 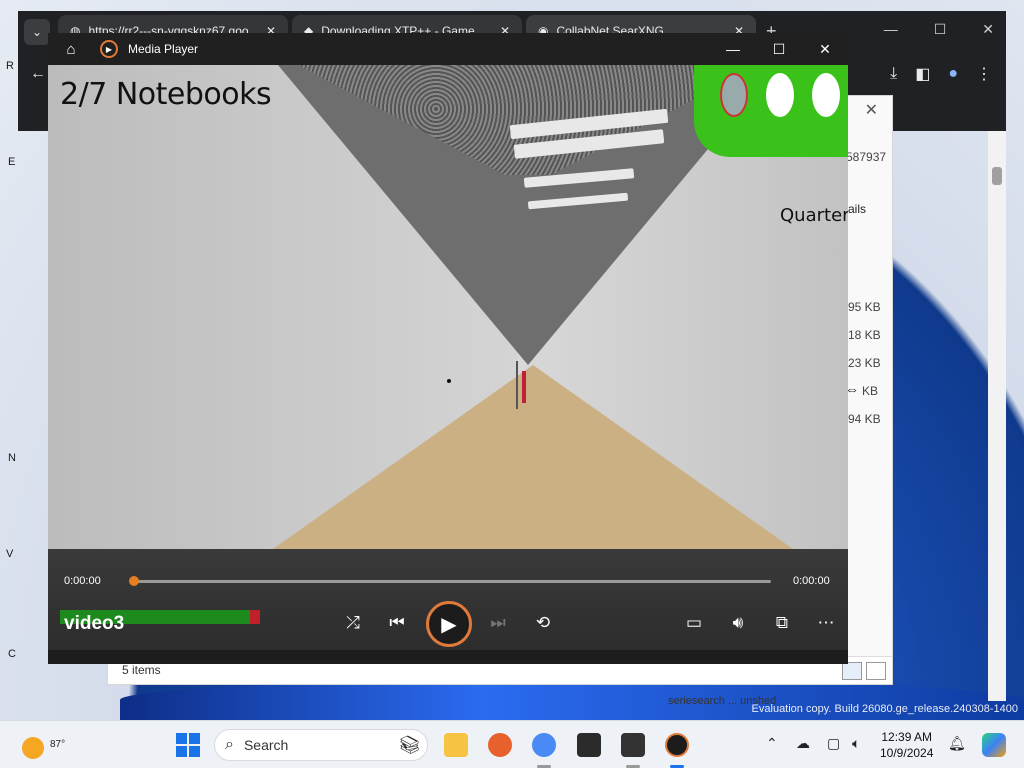 What do you see at coordinates (12, 654) in the screenshot?
I see `desktop-icon-fragment: C` at bounding box center [12, 654].